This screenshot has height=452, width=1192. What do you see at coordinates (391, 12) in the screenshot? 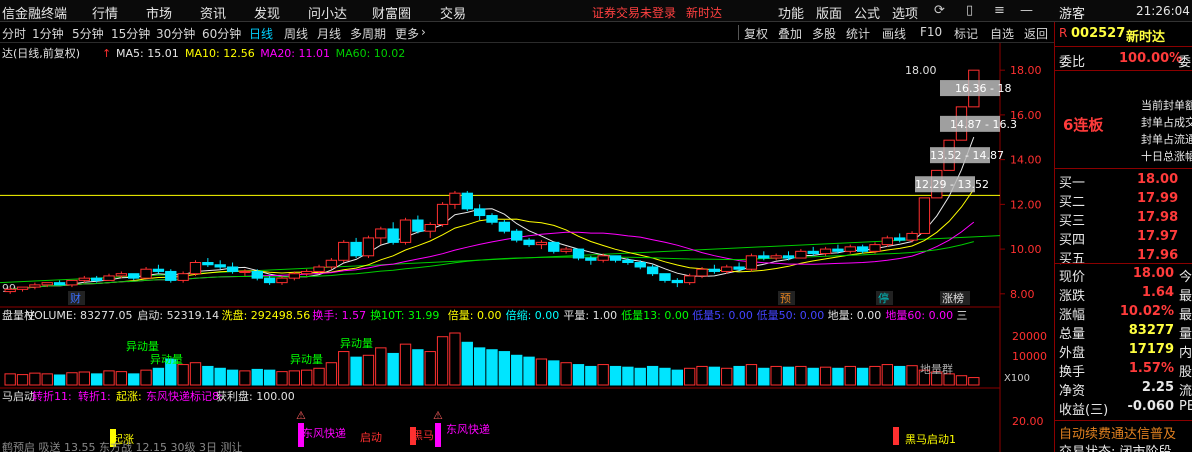
I see `menu-wealth: 财富圈` at bounding box center [391, 12].